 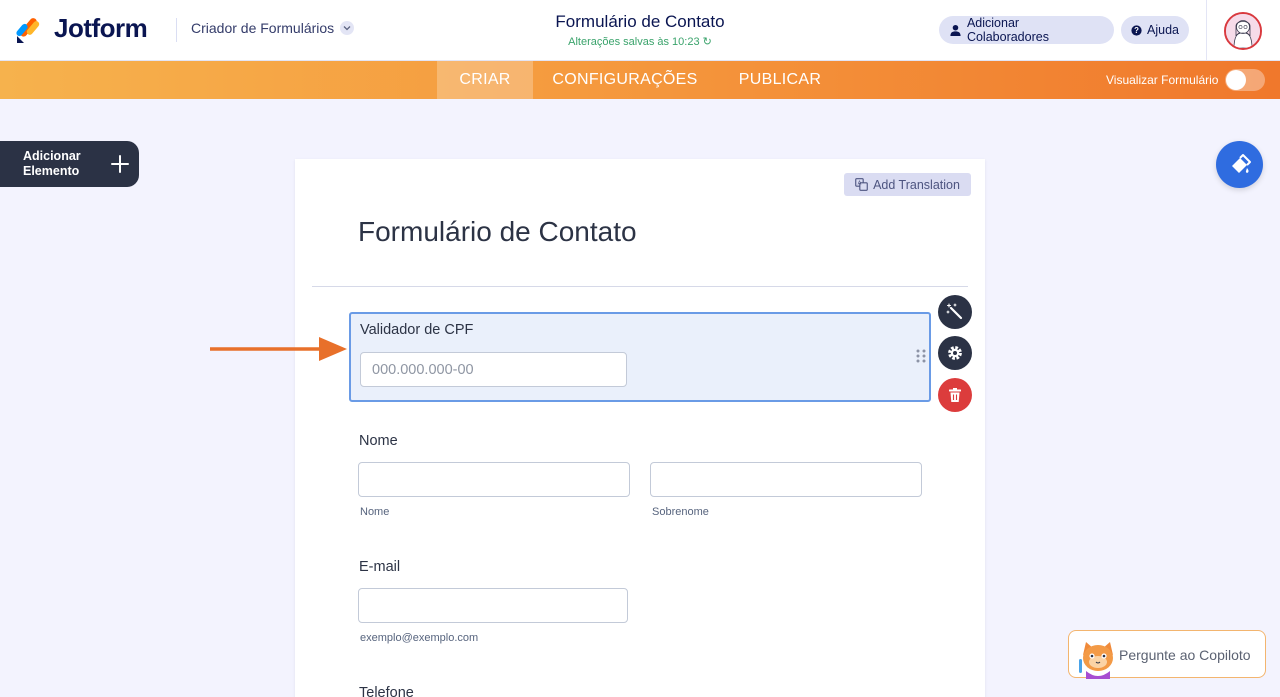 I want to click on logo-text: Jotform, so click(x=101, y=28).